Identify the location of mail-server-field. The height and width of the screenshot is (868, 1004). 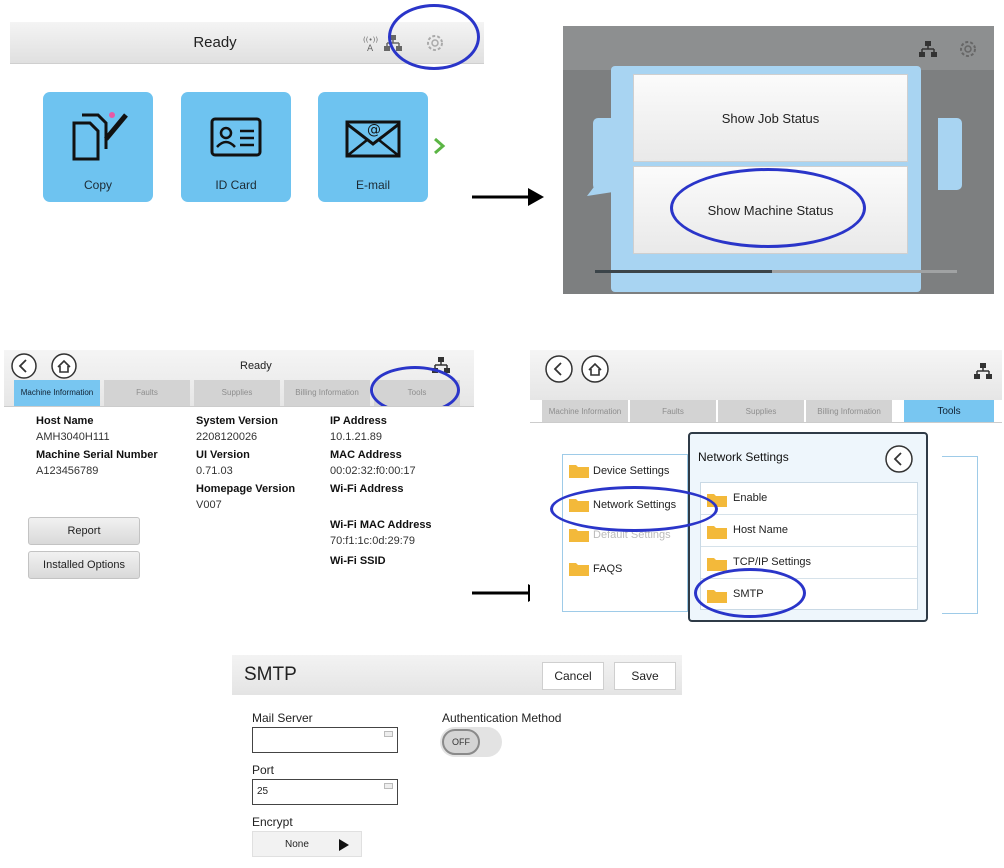
(325, 740).